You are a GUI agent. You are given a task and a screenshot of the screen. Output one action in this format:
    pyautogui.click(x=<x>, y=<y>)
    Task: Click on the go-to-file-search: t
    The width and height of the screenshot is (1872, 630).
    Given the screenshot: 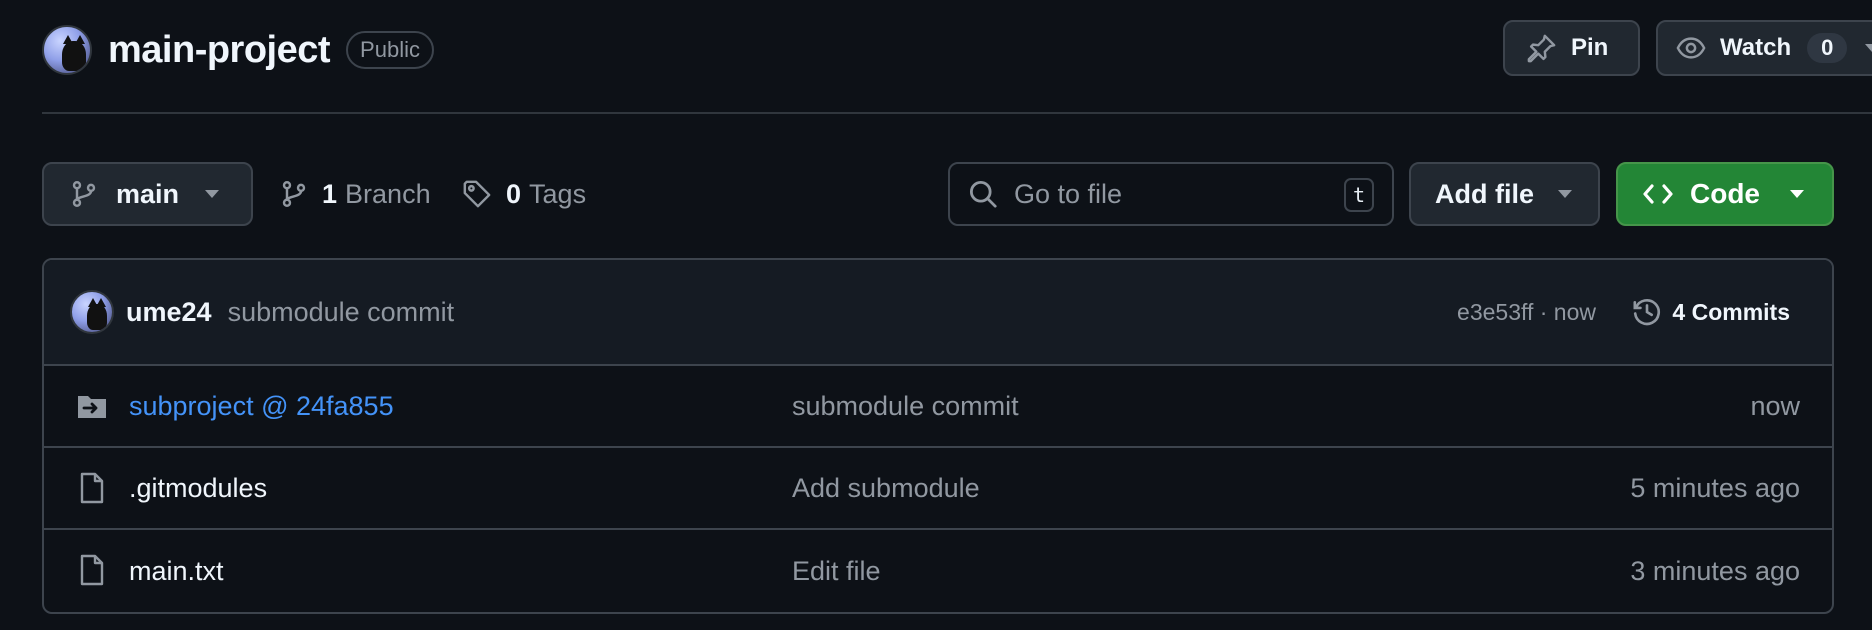 What is the action you would take?
    pyautogui.click(x=1171, y=194)
    